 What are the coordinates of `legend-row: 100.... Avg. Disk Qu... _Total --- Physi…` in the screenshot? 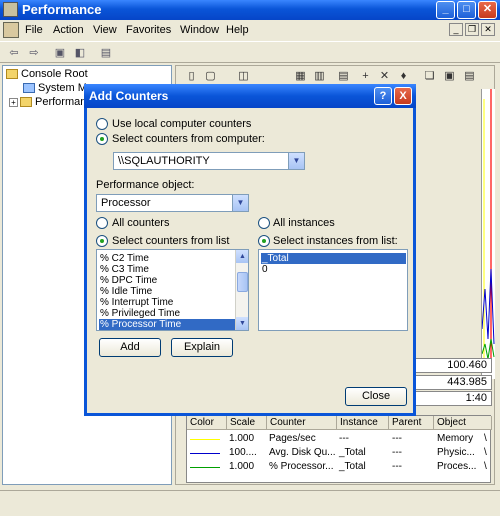 It's located at (339, 453).